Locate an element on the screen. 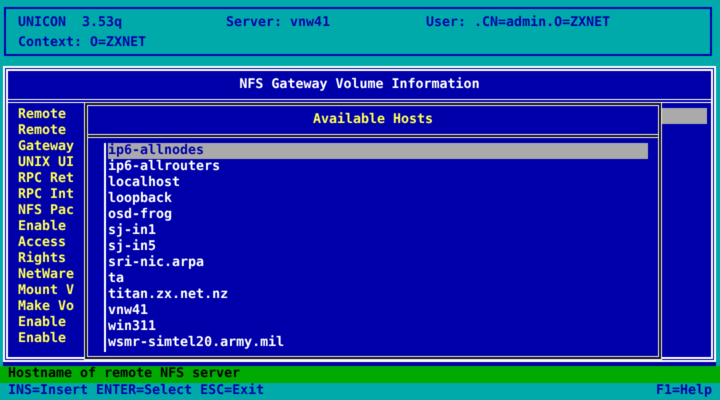 The width and height of the screenshot is (720, 400). context-label: Context: O=ZXNET is located at coordinates (83, 43).